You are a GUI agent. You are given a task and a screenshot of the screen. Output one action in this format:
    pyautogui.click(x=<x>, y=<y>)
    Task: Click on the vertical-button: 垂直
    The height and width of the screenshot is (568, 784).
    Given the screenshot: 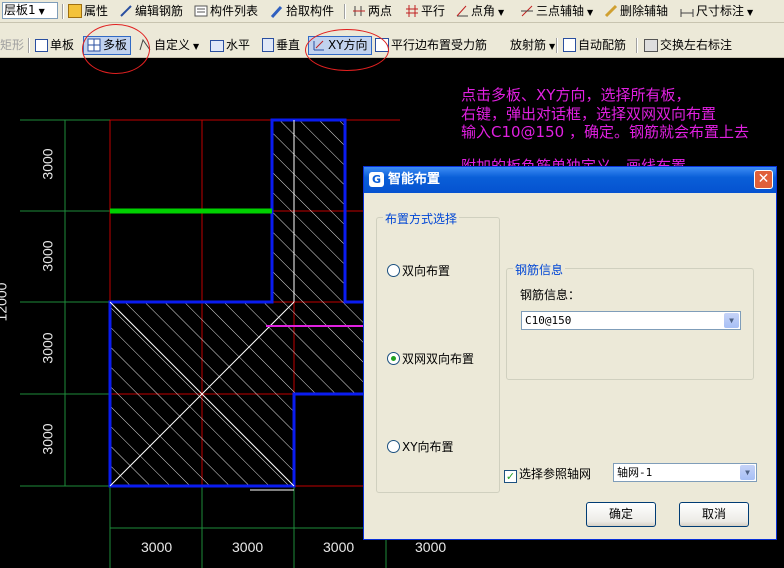 What is the action you would take?
    pyautogui.click(x=281, y=45)
    